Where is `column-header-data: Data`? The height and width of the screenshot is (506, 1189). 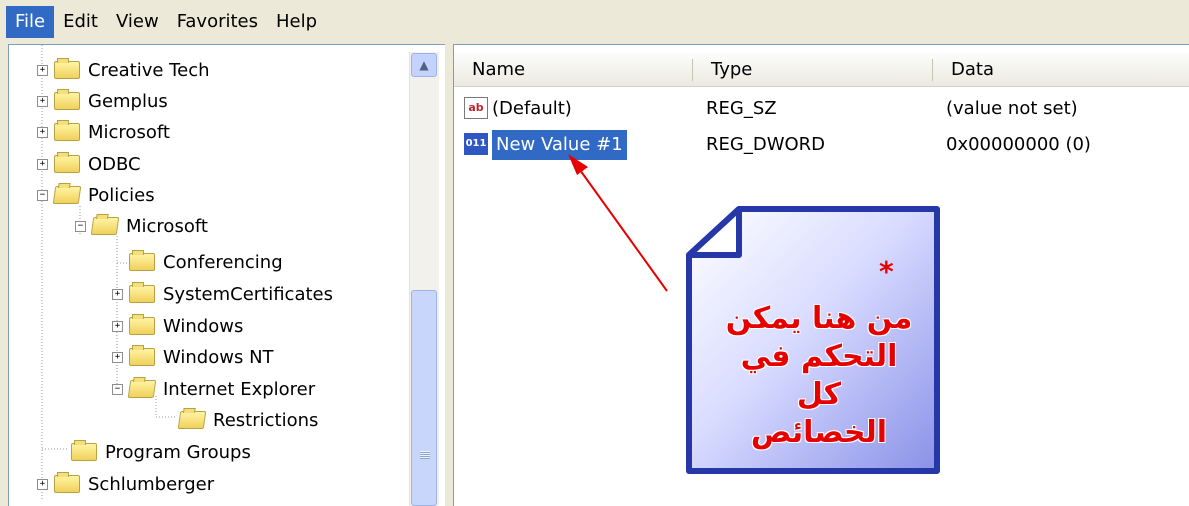 column-header-data: Data is located at coordinates (1061, 69).